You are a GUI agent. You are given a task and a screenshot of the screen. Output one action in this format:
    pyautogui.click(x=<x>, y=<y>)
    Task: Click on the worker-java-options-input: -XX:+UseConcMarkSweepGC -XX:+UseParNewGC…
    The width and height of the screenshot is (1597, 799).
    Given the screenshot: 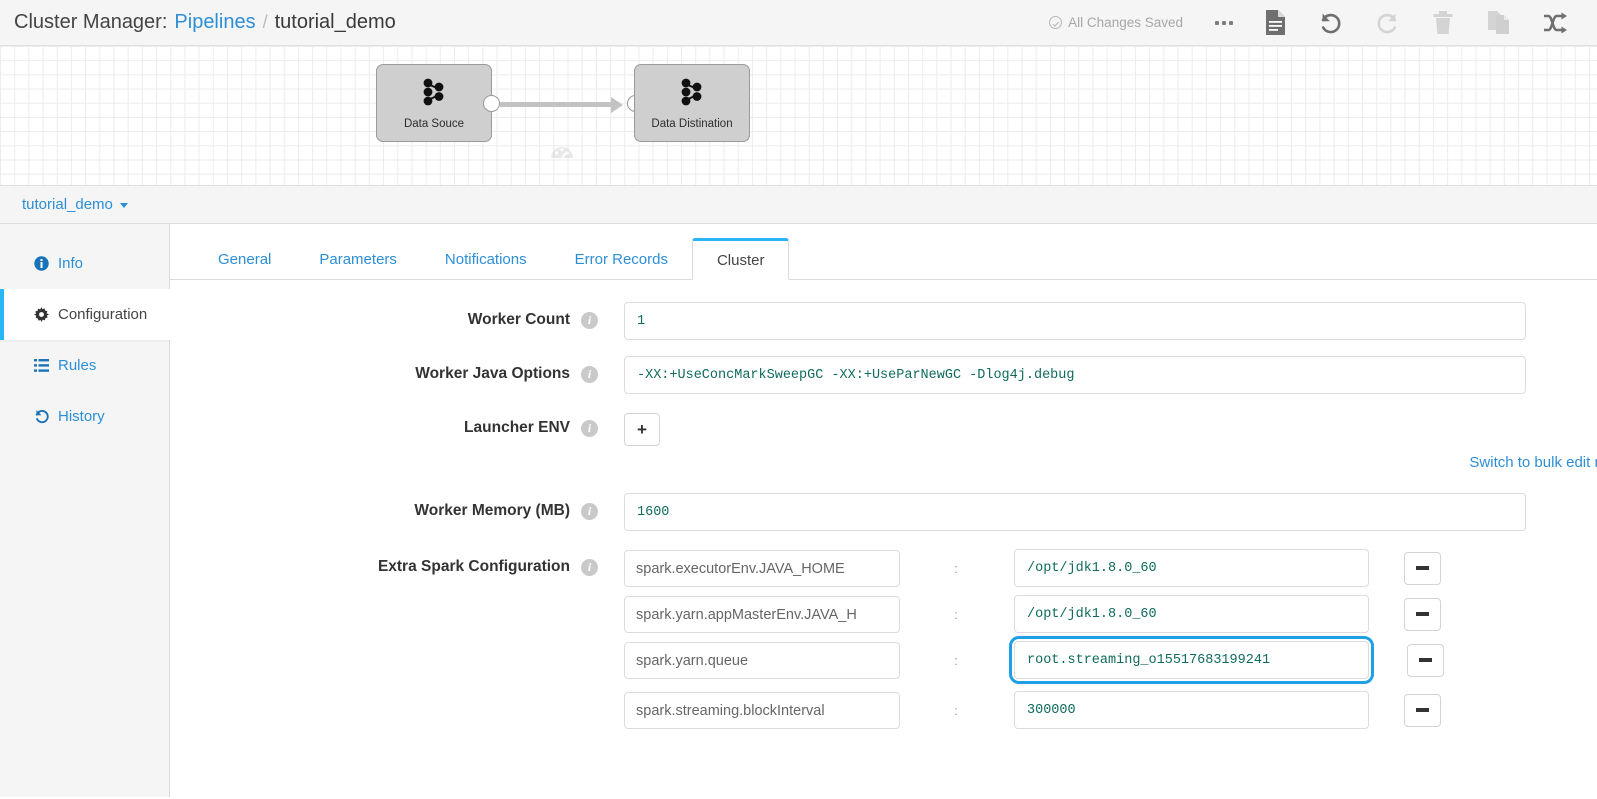 What is the action you would take?
    pyautogui.click(x=1075, y=375)
    